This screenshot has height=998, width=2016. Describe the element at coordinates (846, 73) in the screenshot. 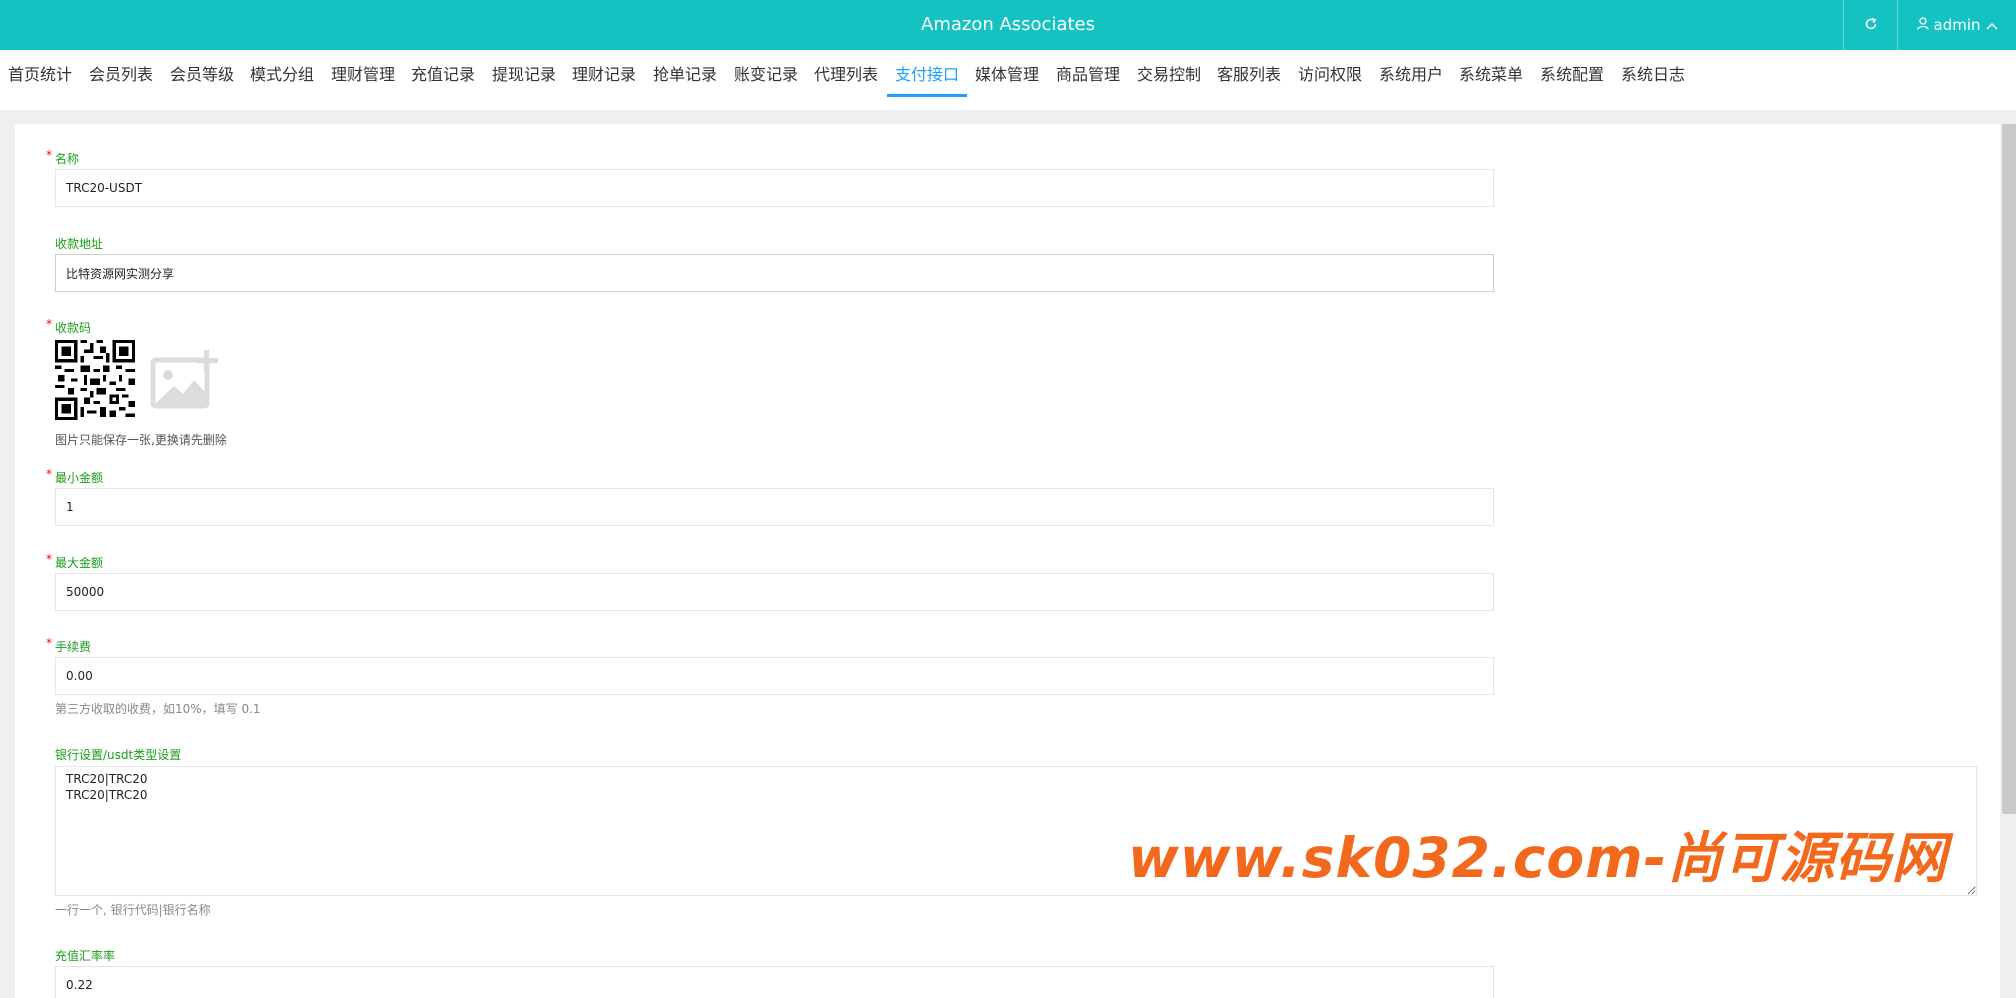

I see `nav-item-agents: 代理列表` at that location.